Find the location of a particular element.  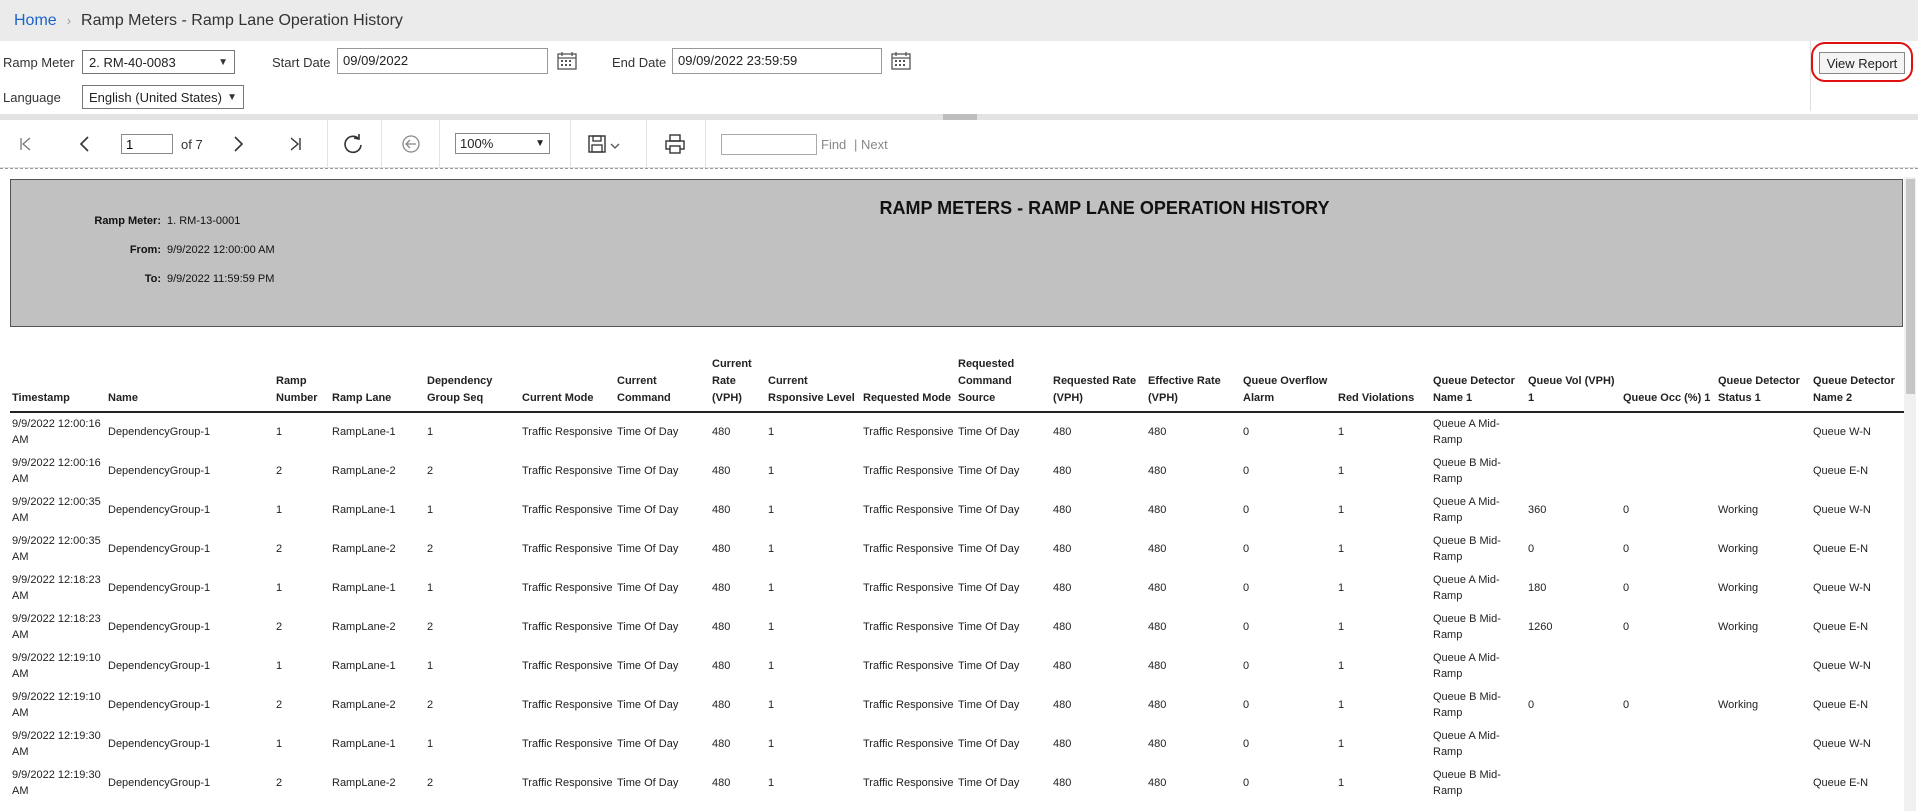

ramp-meter-label: Ramp Meter is located at coordinates (39, 62).